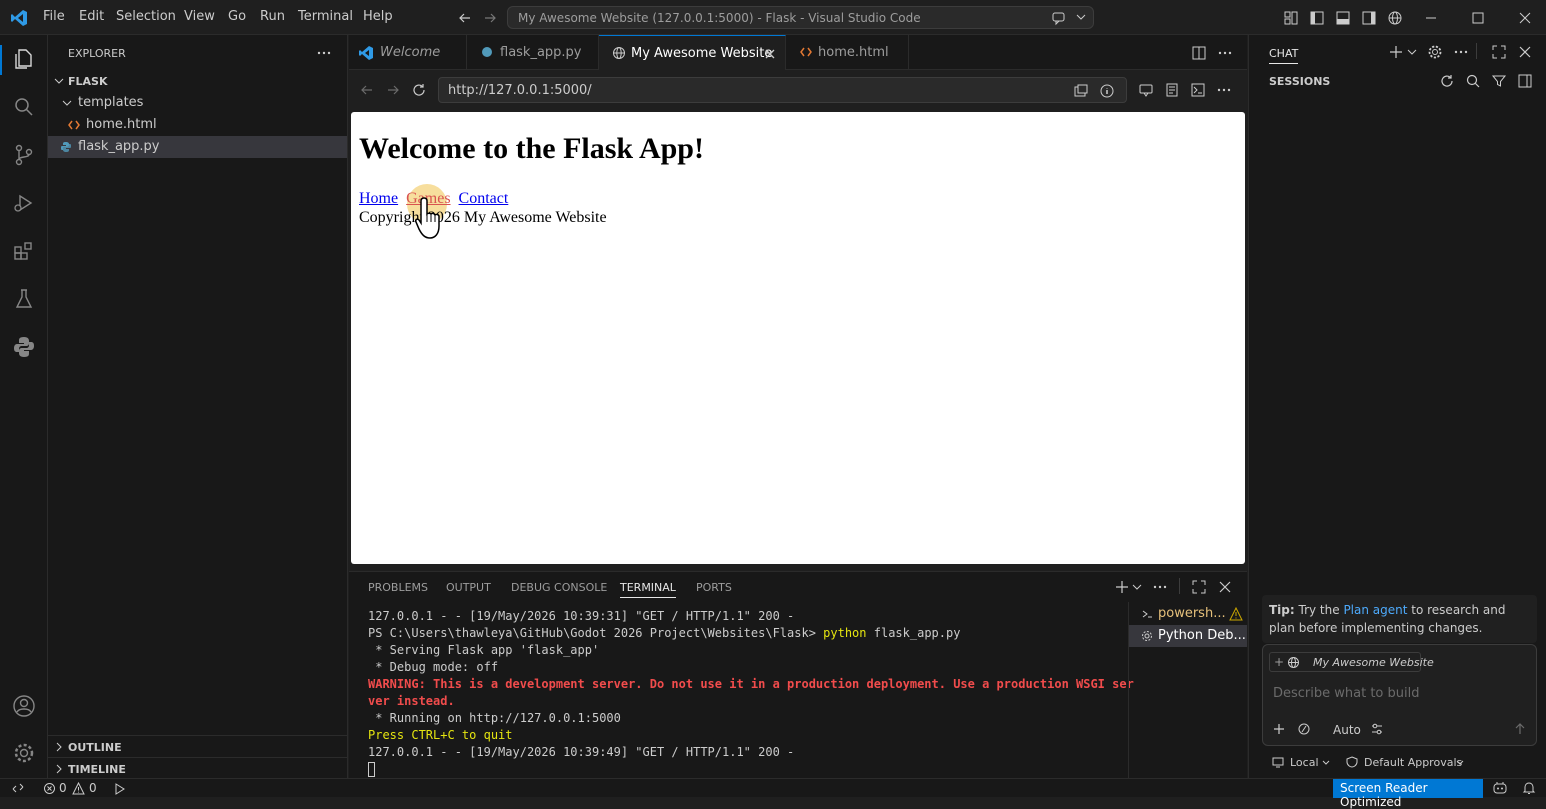  Describe the element at coordinates (419, 90) in the screenshot. I see `browser-reload-icon` at that location.